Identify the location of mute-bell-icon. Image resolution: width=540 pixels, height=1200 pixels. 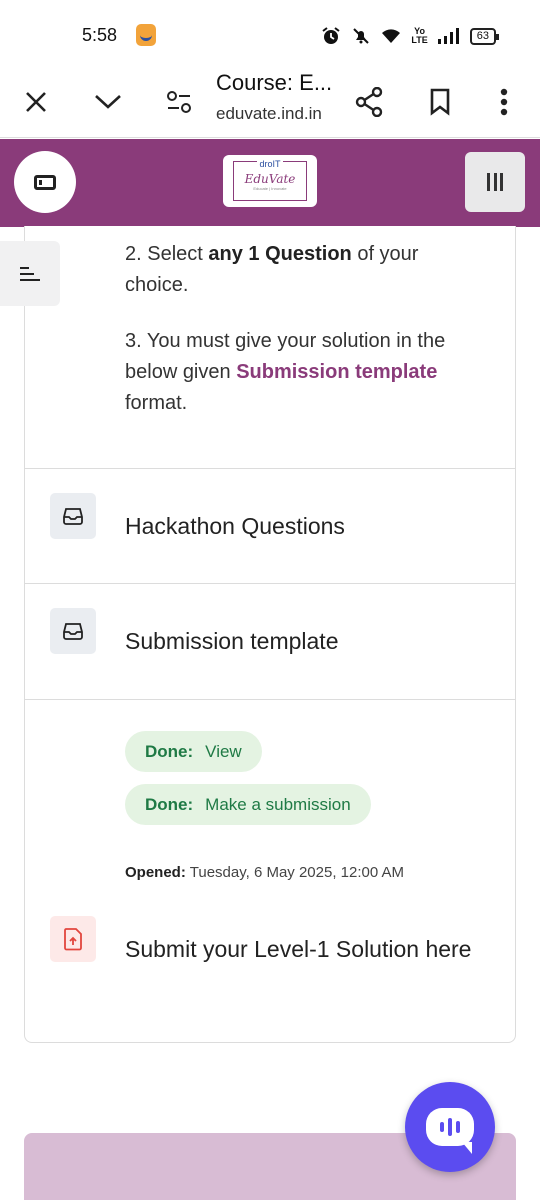
(361, 36).